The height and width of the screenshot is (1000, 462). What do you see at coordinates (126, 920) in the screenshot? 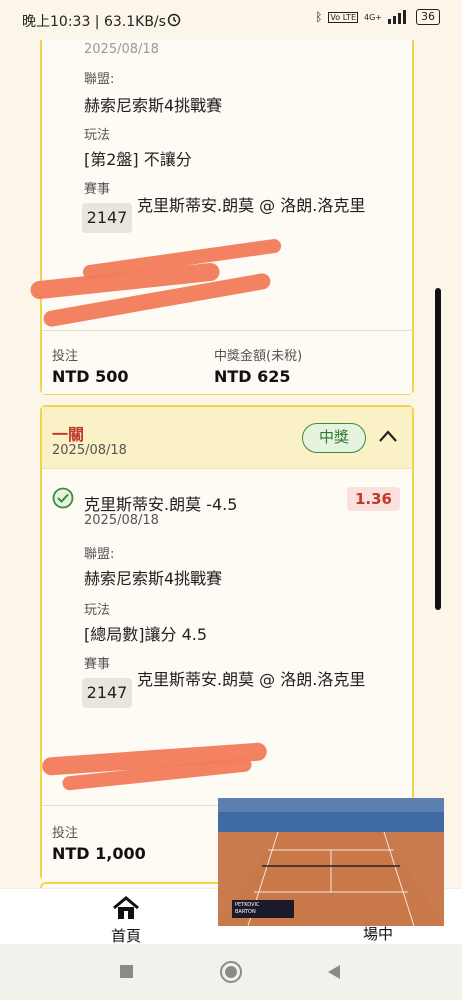
I see `nav-home: 首頁` at bounding box center [126, 920].